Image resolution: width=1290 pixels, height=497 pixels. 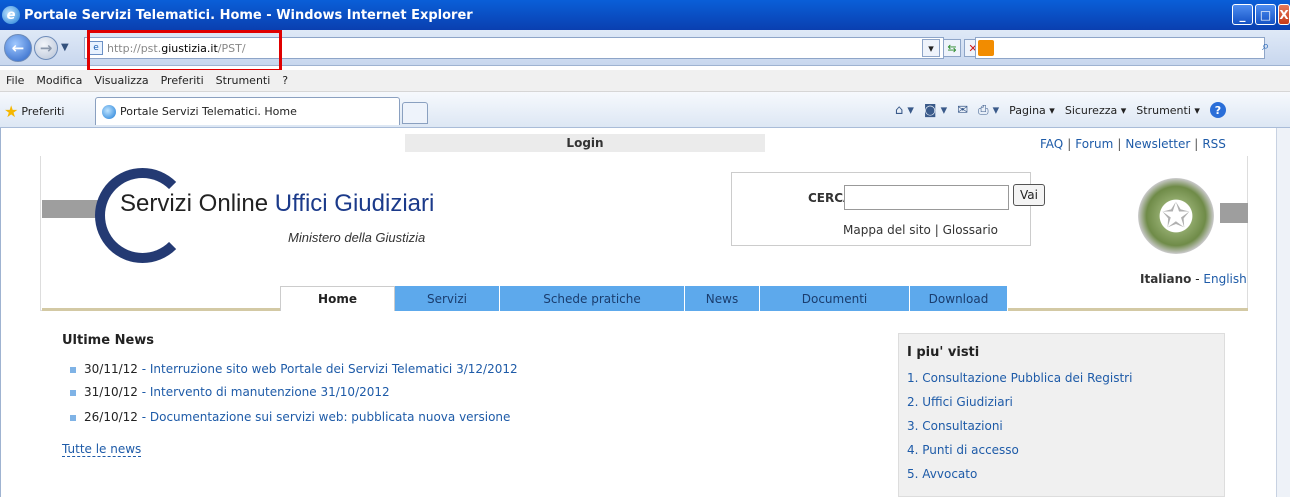 What do you see at coordinates (1029, 195) in the screenshot?
I see `search-button: Vai` at bounding box center [1029, 195].